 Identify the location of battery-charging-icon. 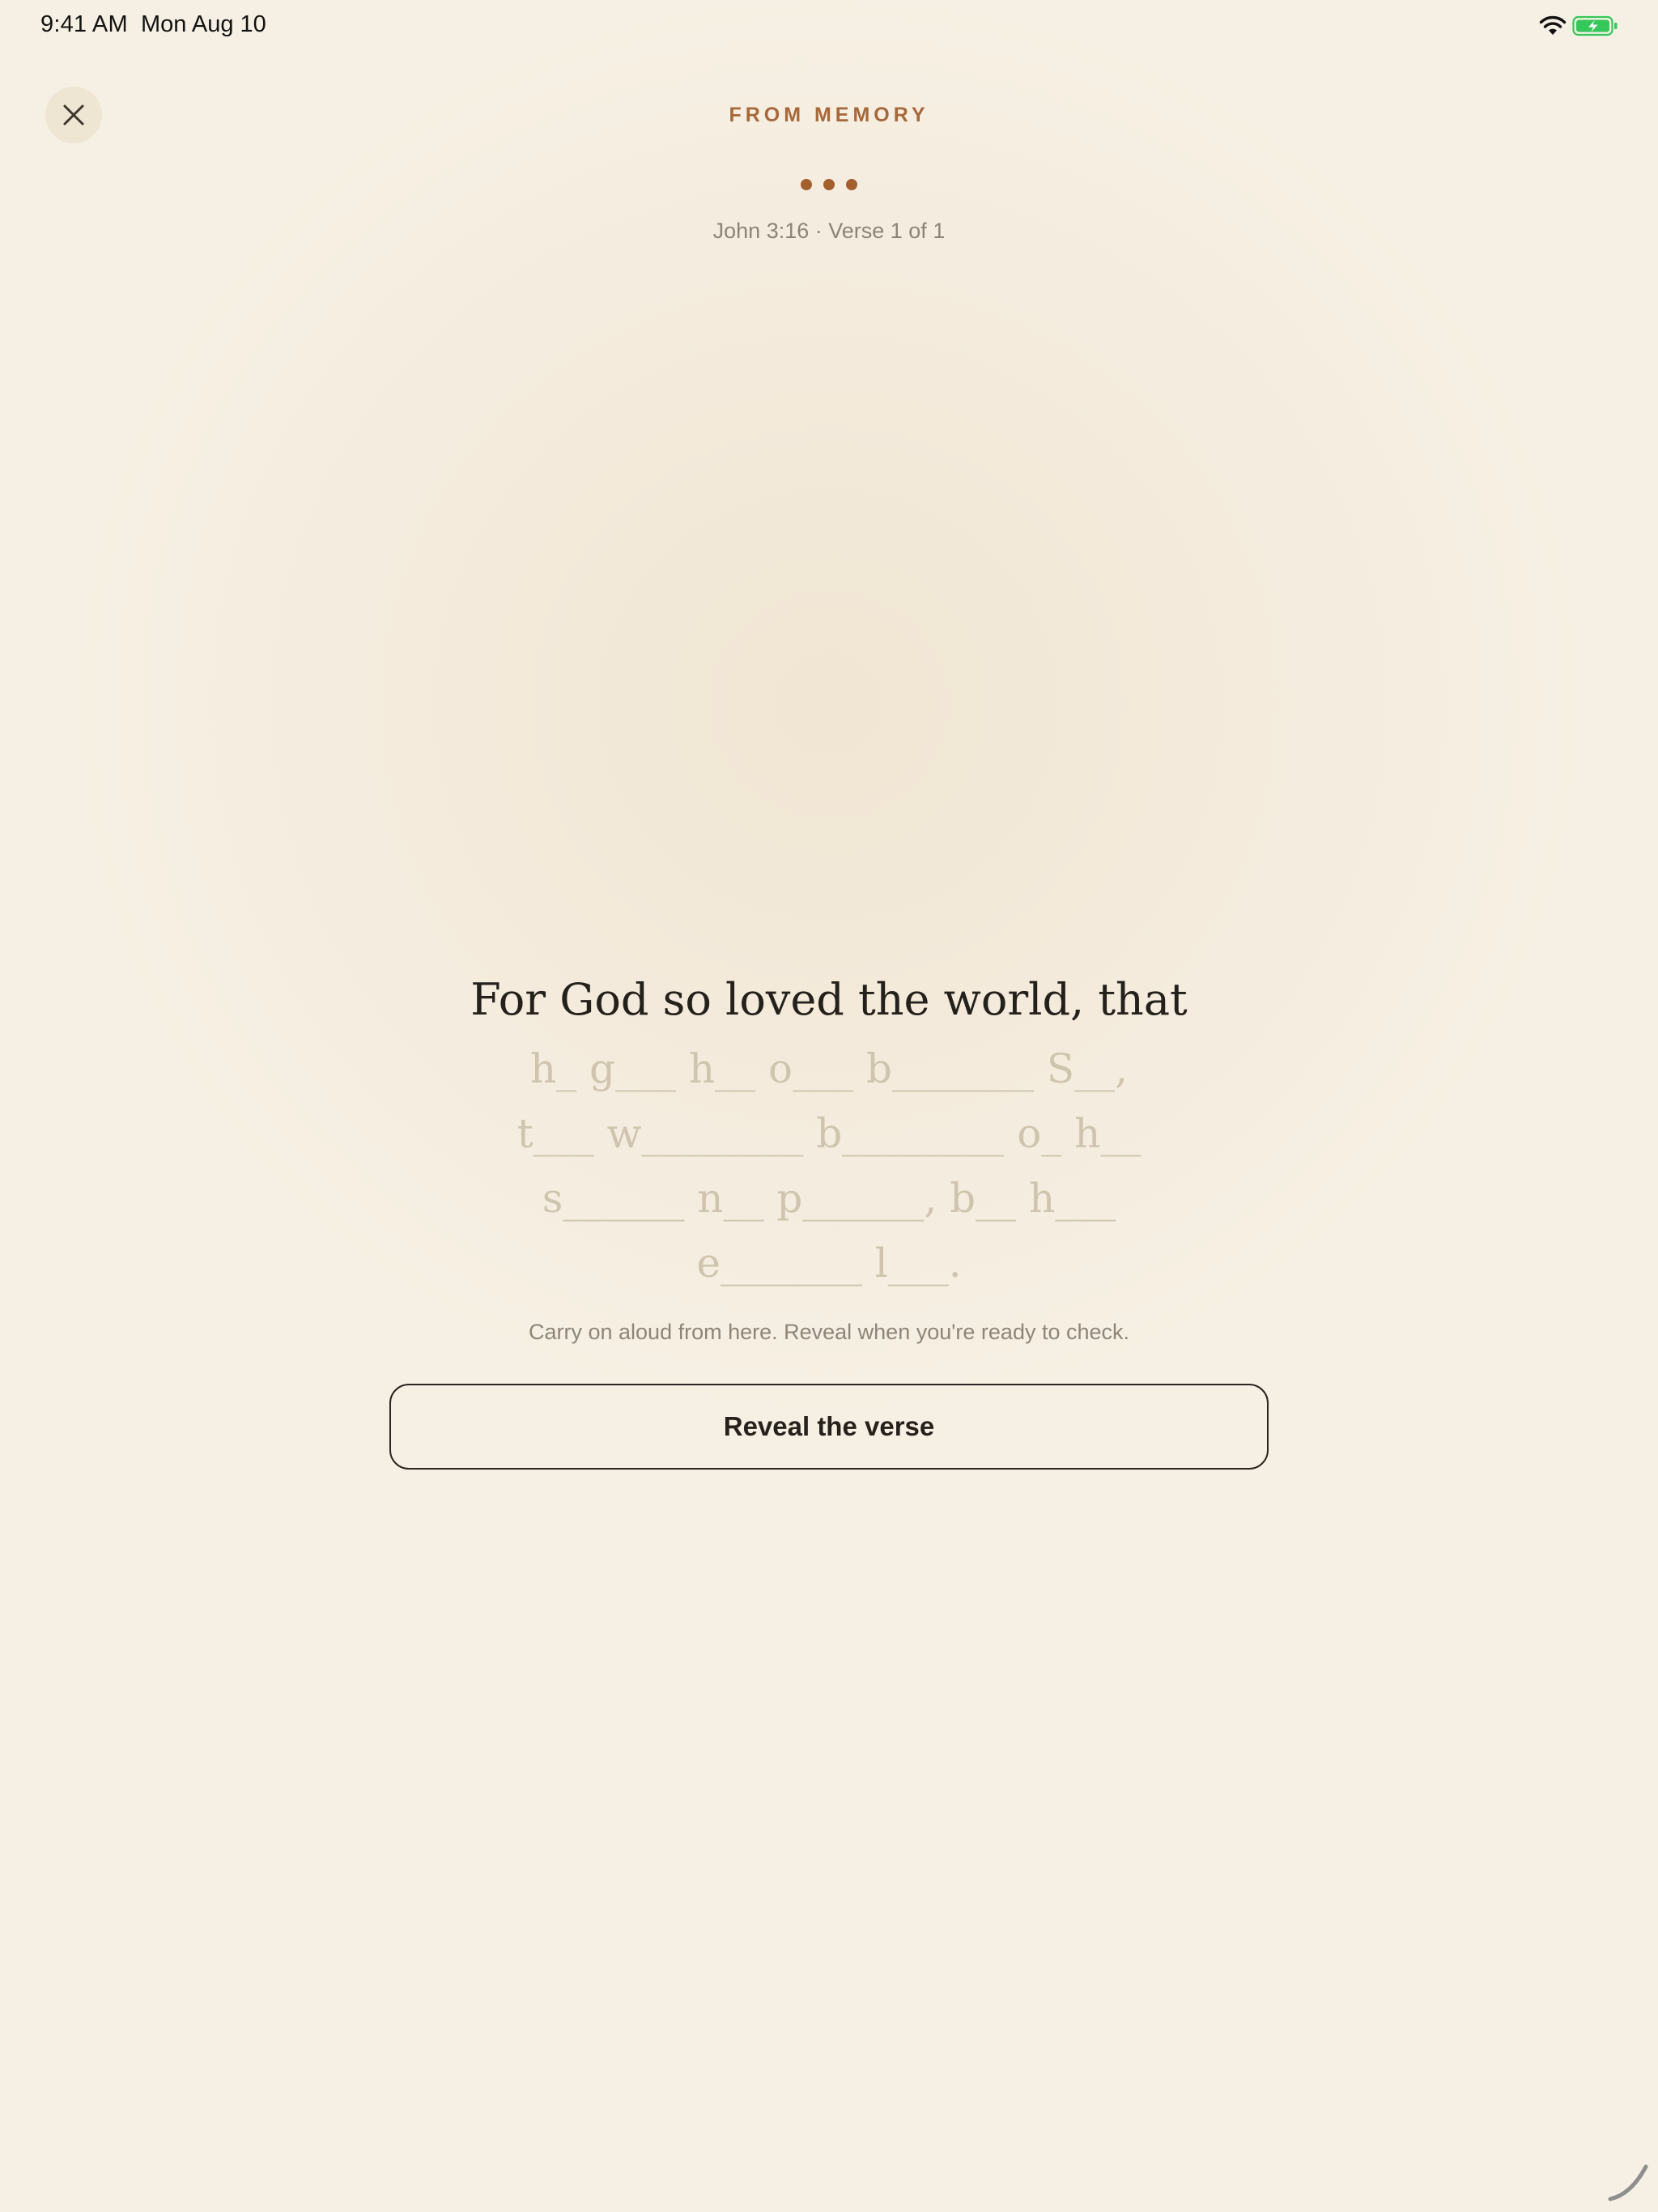
(1595, 26).